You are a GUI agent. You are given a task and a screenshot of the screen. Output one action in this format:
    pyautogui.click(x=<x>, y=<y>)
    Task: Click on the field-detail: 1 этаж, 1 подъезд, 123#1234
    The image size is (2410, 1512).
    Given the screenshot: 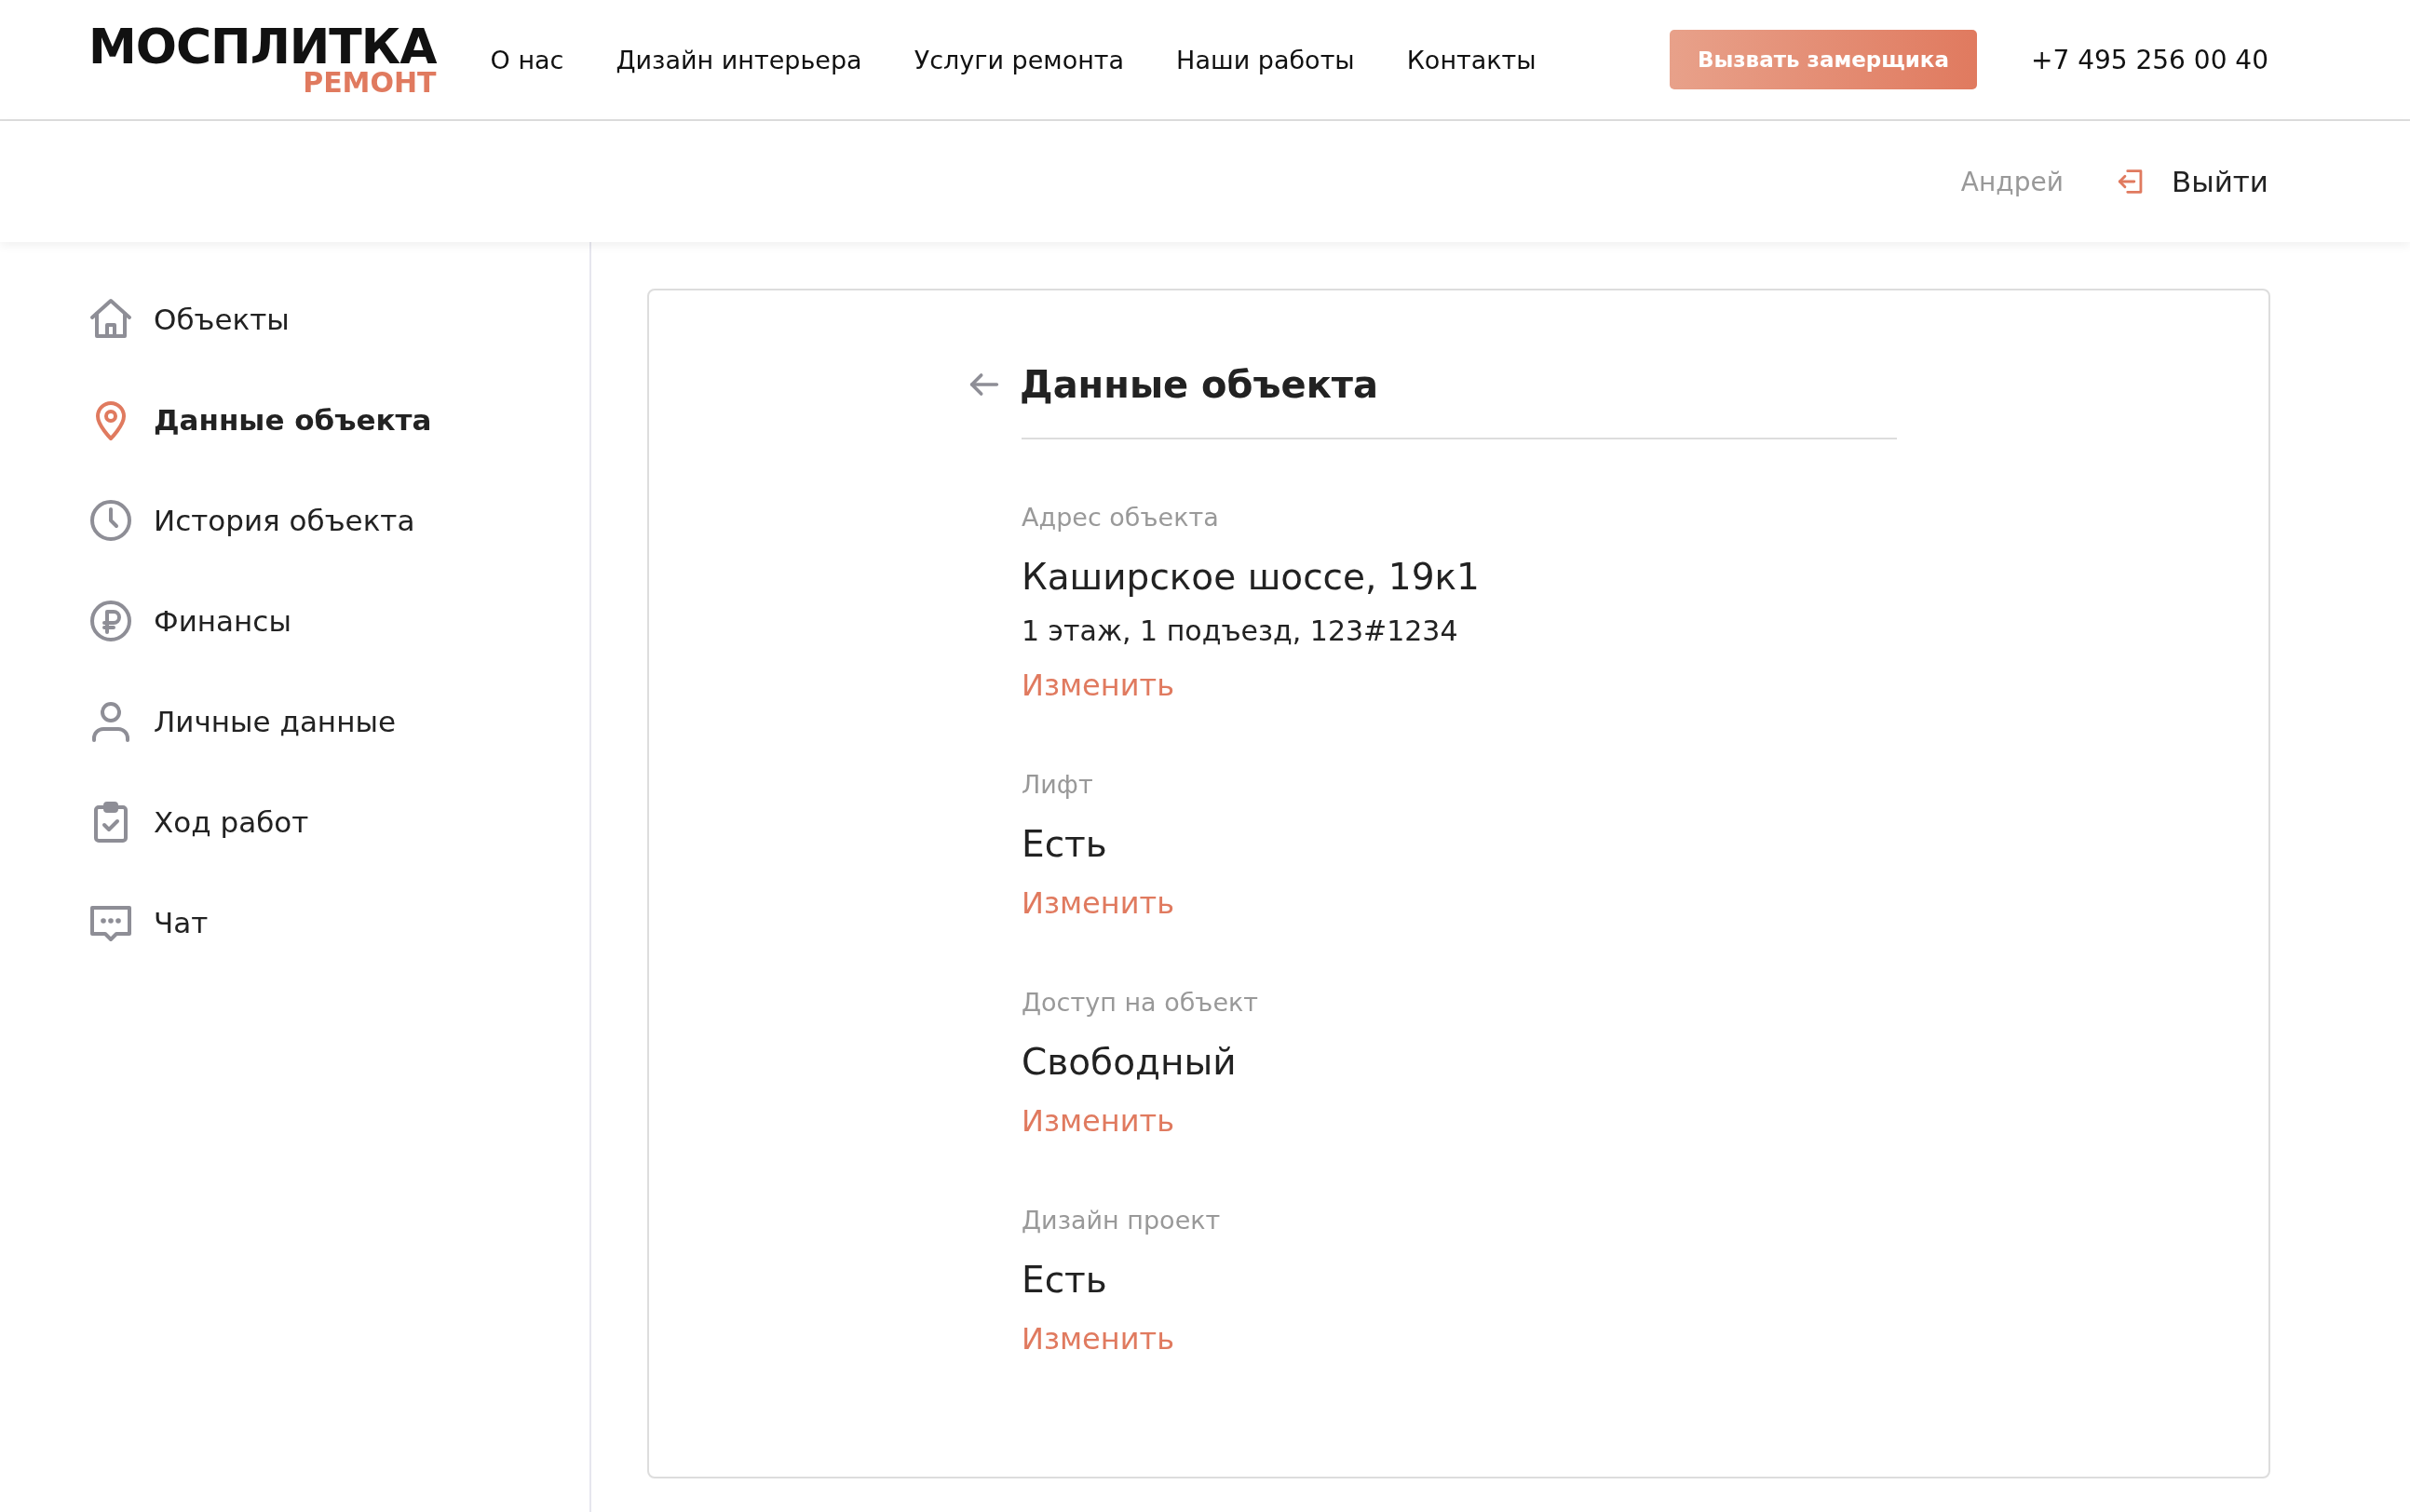 What is the action you would take?
    pyautogui.click(x=1240, y=631)
    